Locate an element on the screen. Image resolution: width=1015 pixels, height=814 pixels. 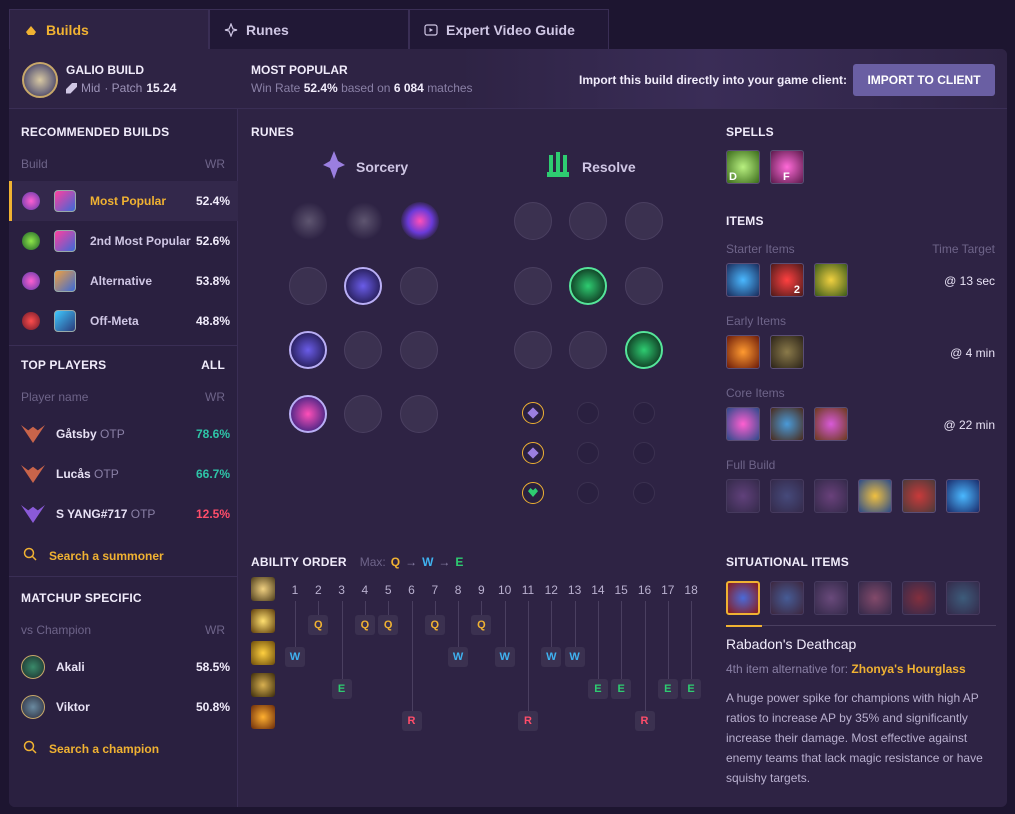
starter-item-potion: 2 is located at coordinates (787, 280).